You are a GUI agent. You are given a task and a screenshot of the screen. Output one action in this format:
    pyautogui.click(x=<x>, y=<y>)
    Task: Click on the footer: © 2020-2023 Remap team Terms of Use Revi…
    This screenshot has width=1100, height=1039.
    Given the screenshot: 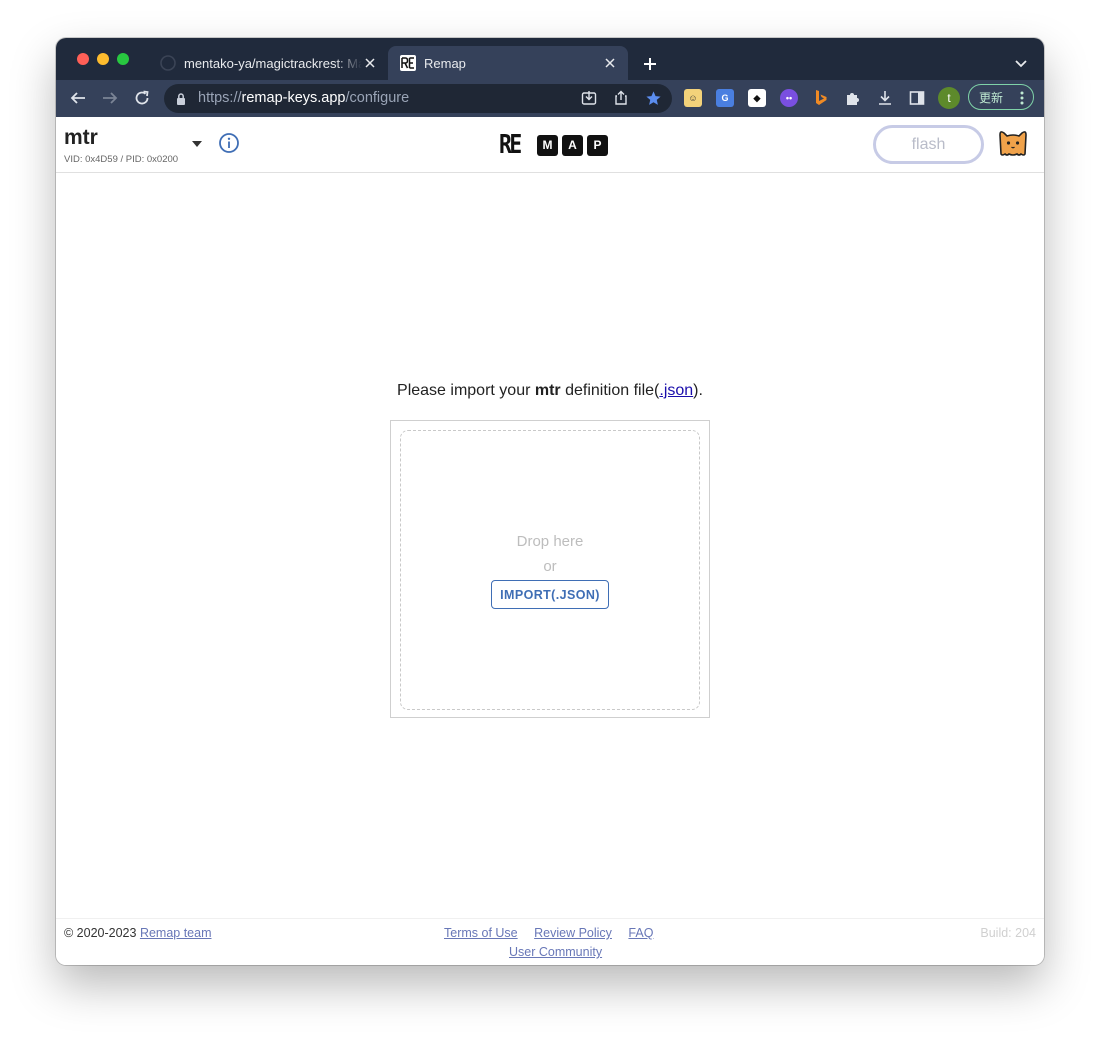 What is the action you would take?
    pyautogui.click(x=550, y=941)
    